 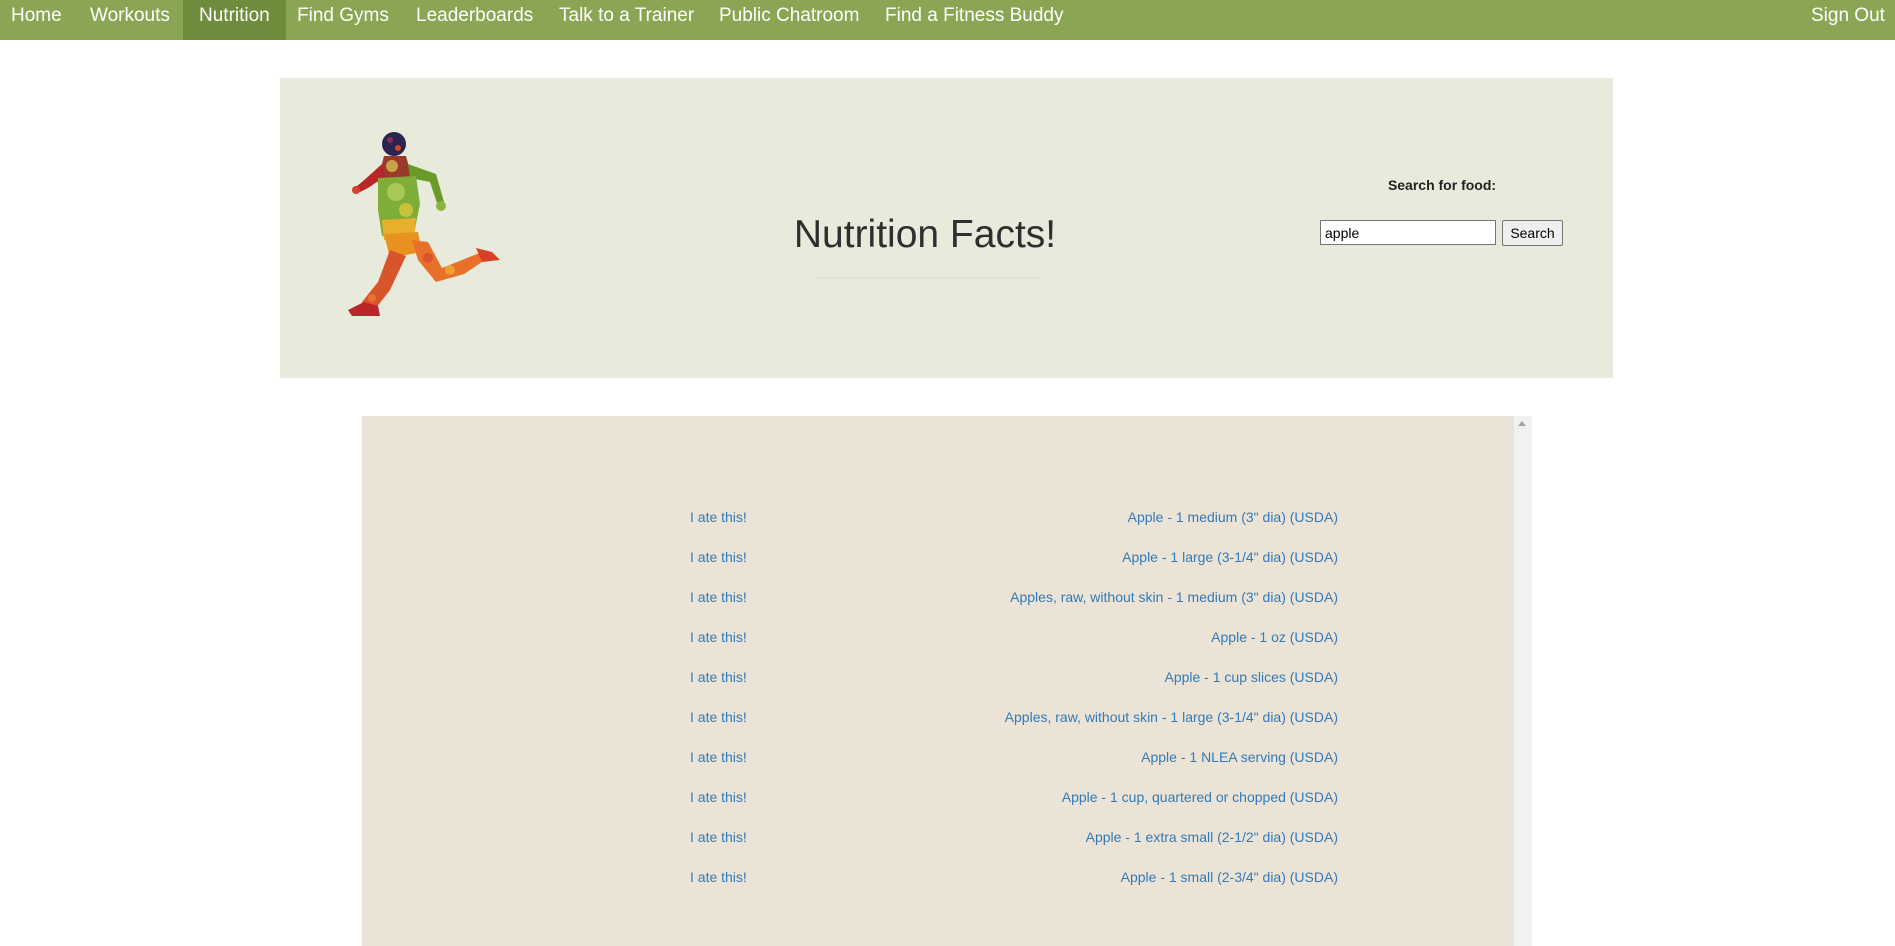 I want to click on search-label: Search for food:, so click(x=1442, y=185).